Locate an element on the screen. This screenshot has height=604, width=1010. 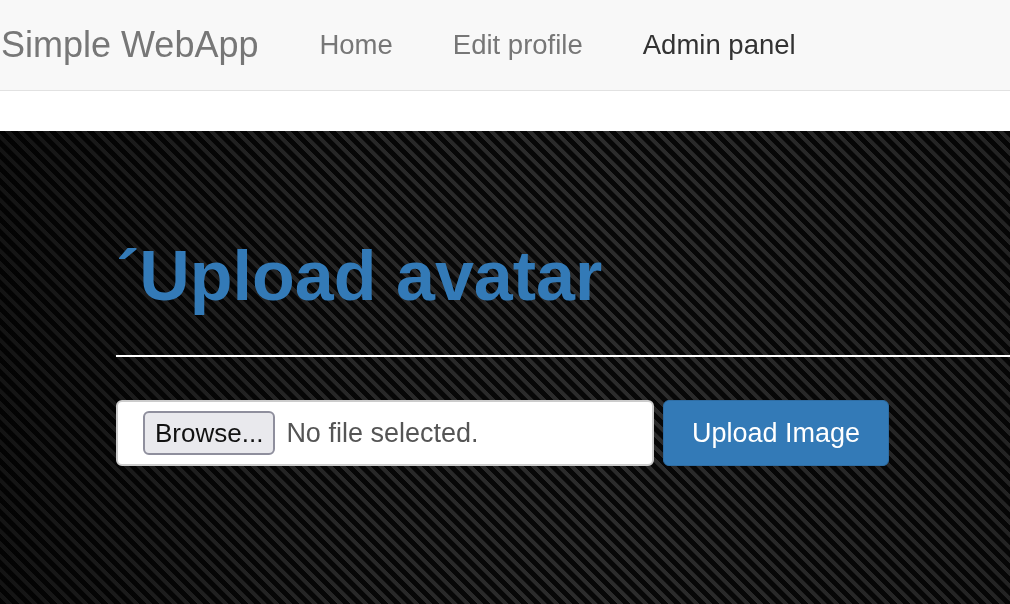
page-heading: ´Upload avatar is located at coordinates (359, 276).